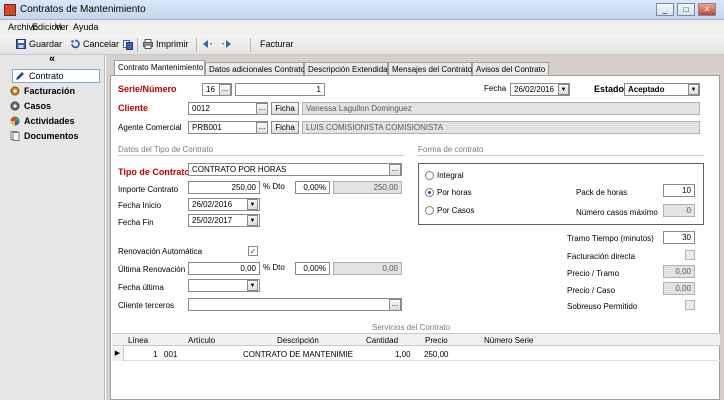 This screenshot has width=724, height=400. Describe the element at coordinates (411, 327) in the screenshot. I see `servicios-title: Servicios del Contrato` at that location.